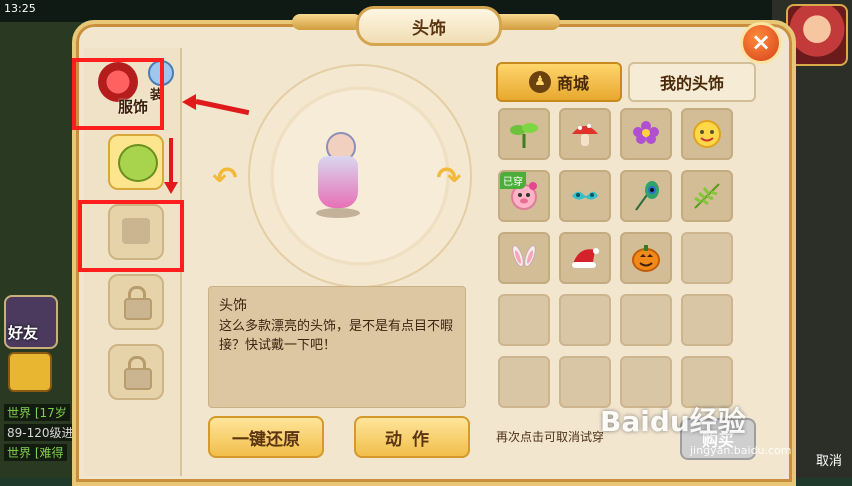 This screenshot has width=852, height=486. What do you see at coordinates (539, 82) in the screenshot?
I see `shop-icon: ♟` at bounding box center [539, 82].